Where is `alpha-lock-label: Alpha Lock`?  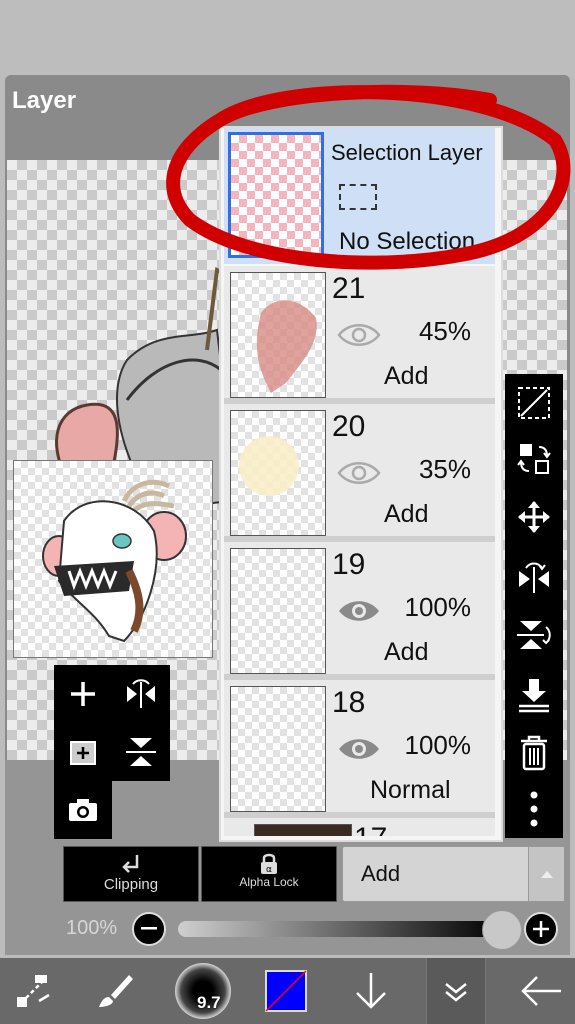 alpha-lock-label: Alpha Lock is located at coordinates (269, 882).